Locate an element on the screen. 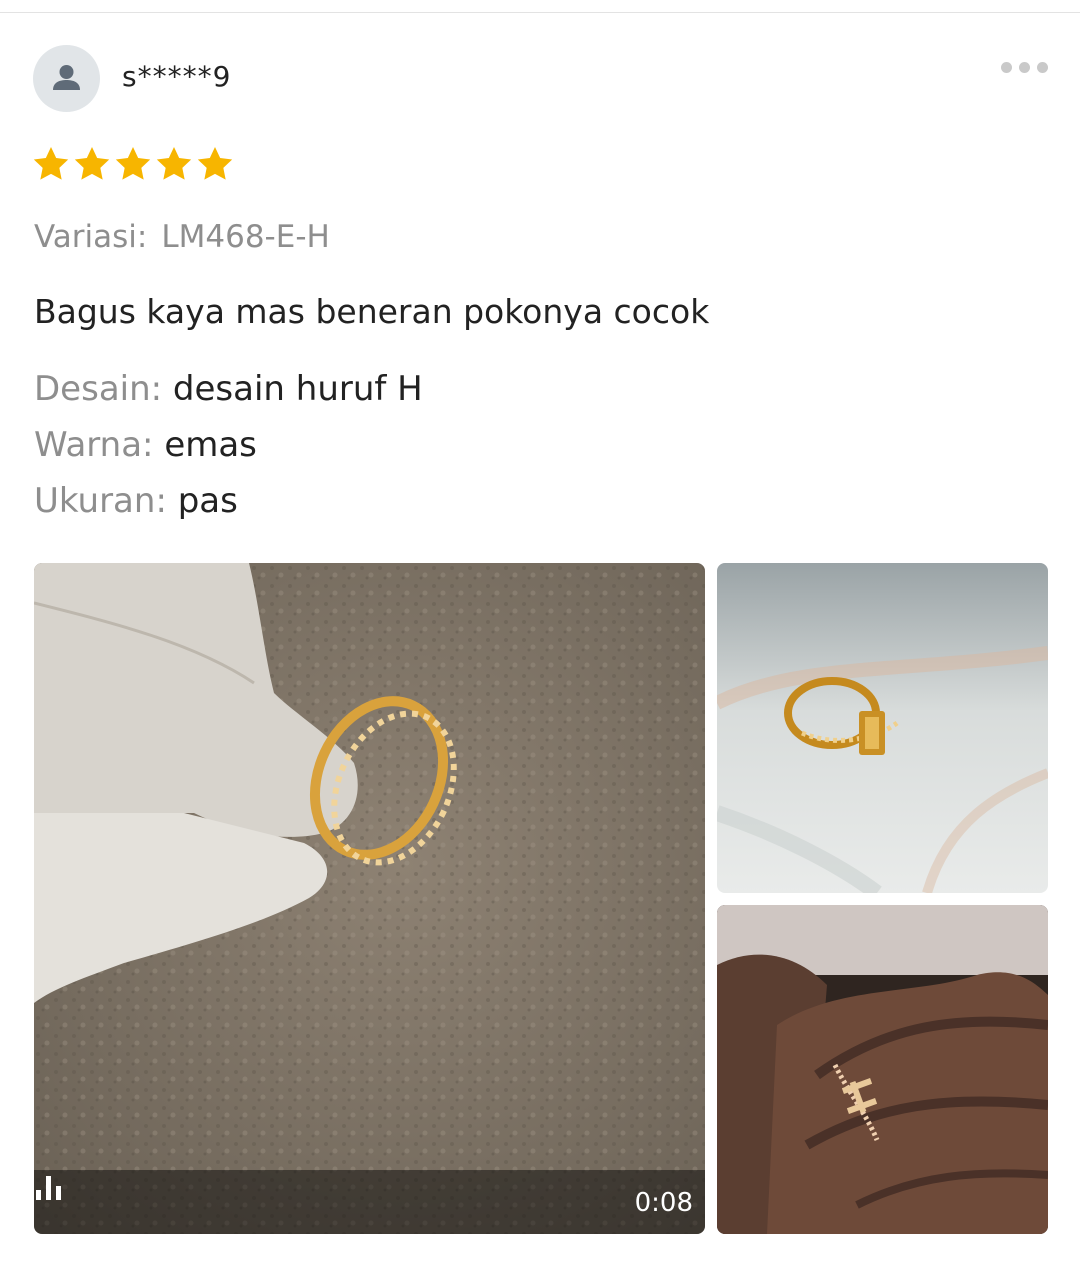 The width and height of the screenshot is (1080, 1268). attribute-size: Ukuran: pas is located at coordinates (136, 501).